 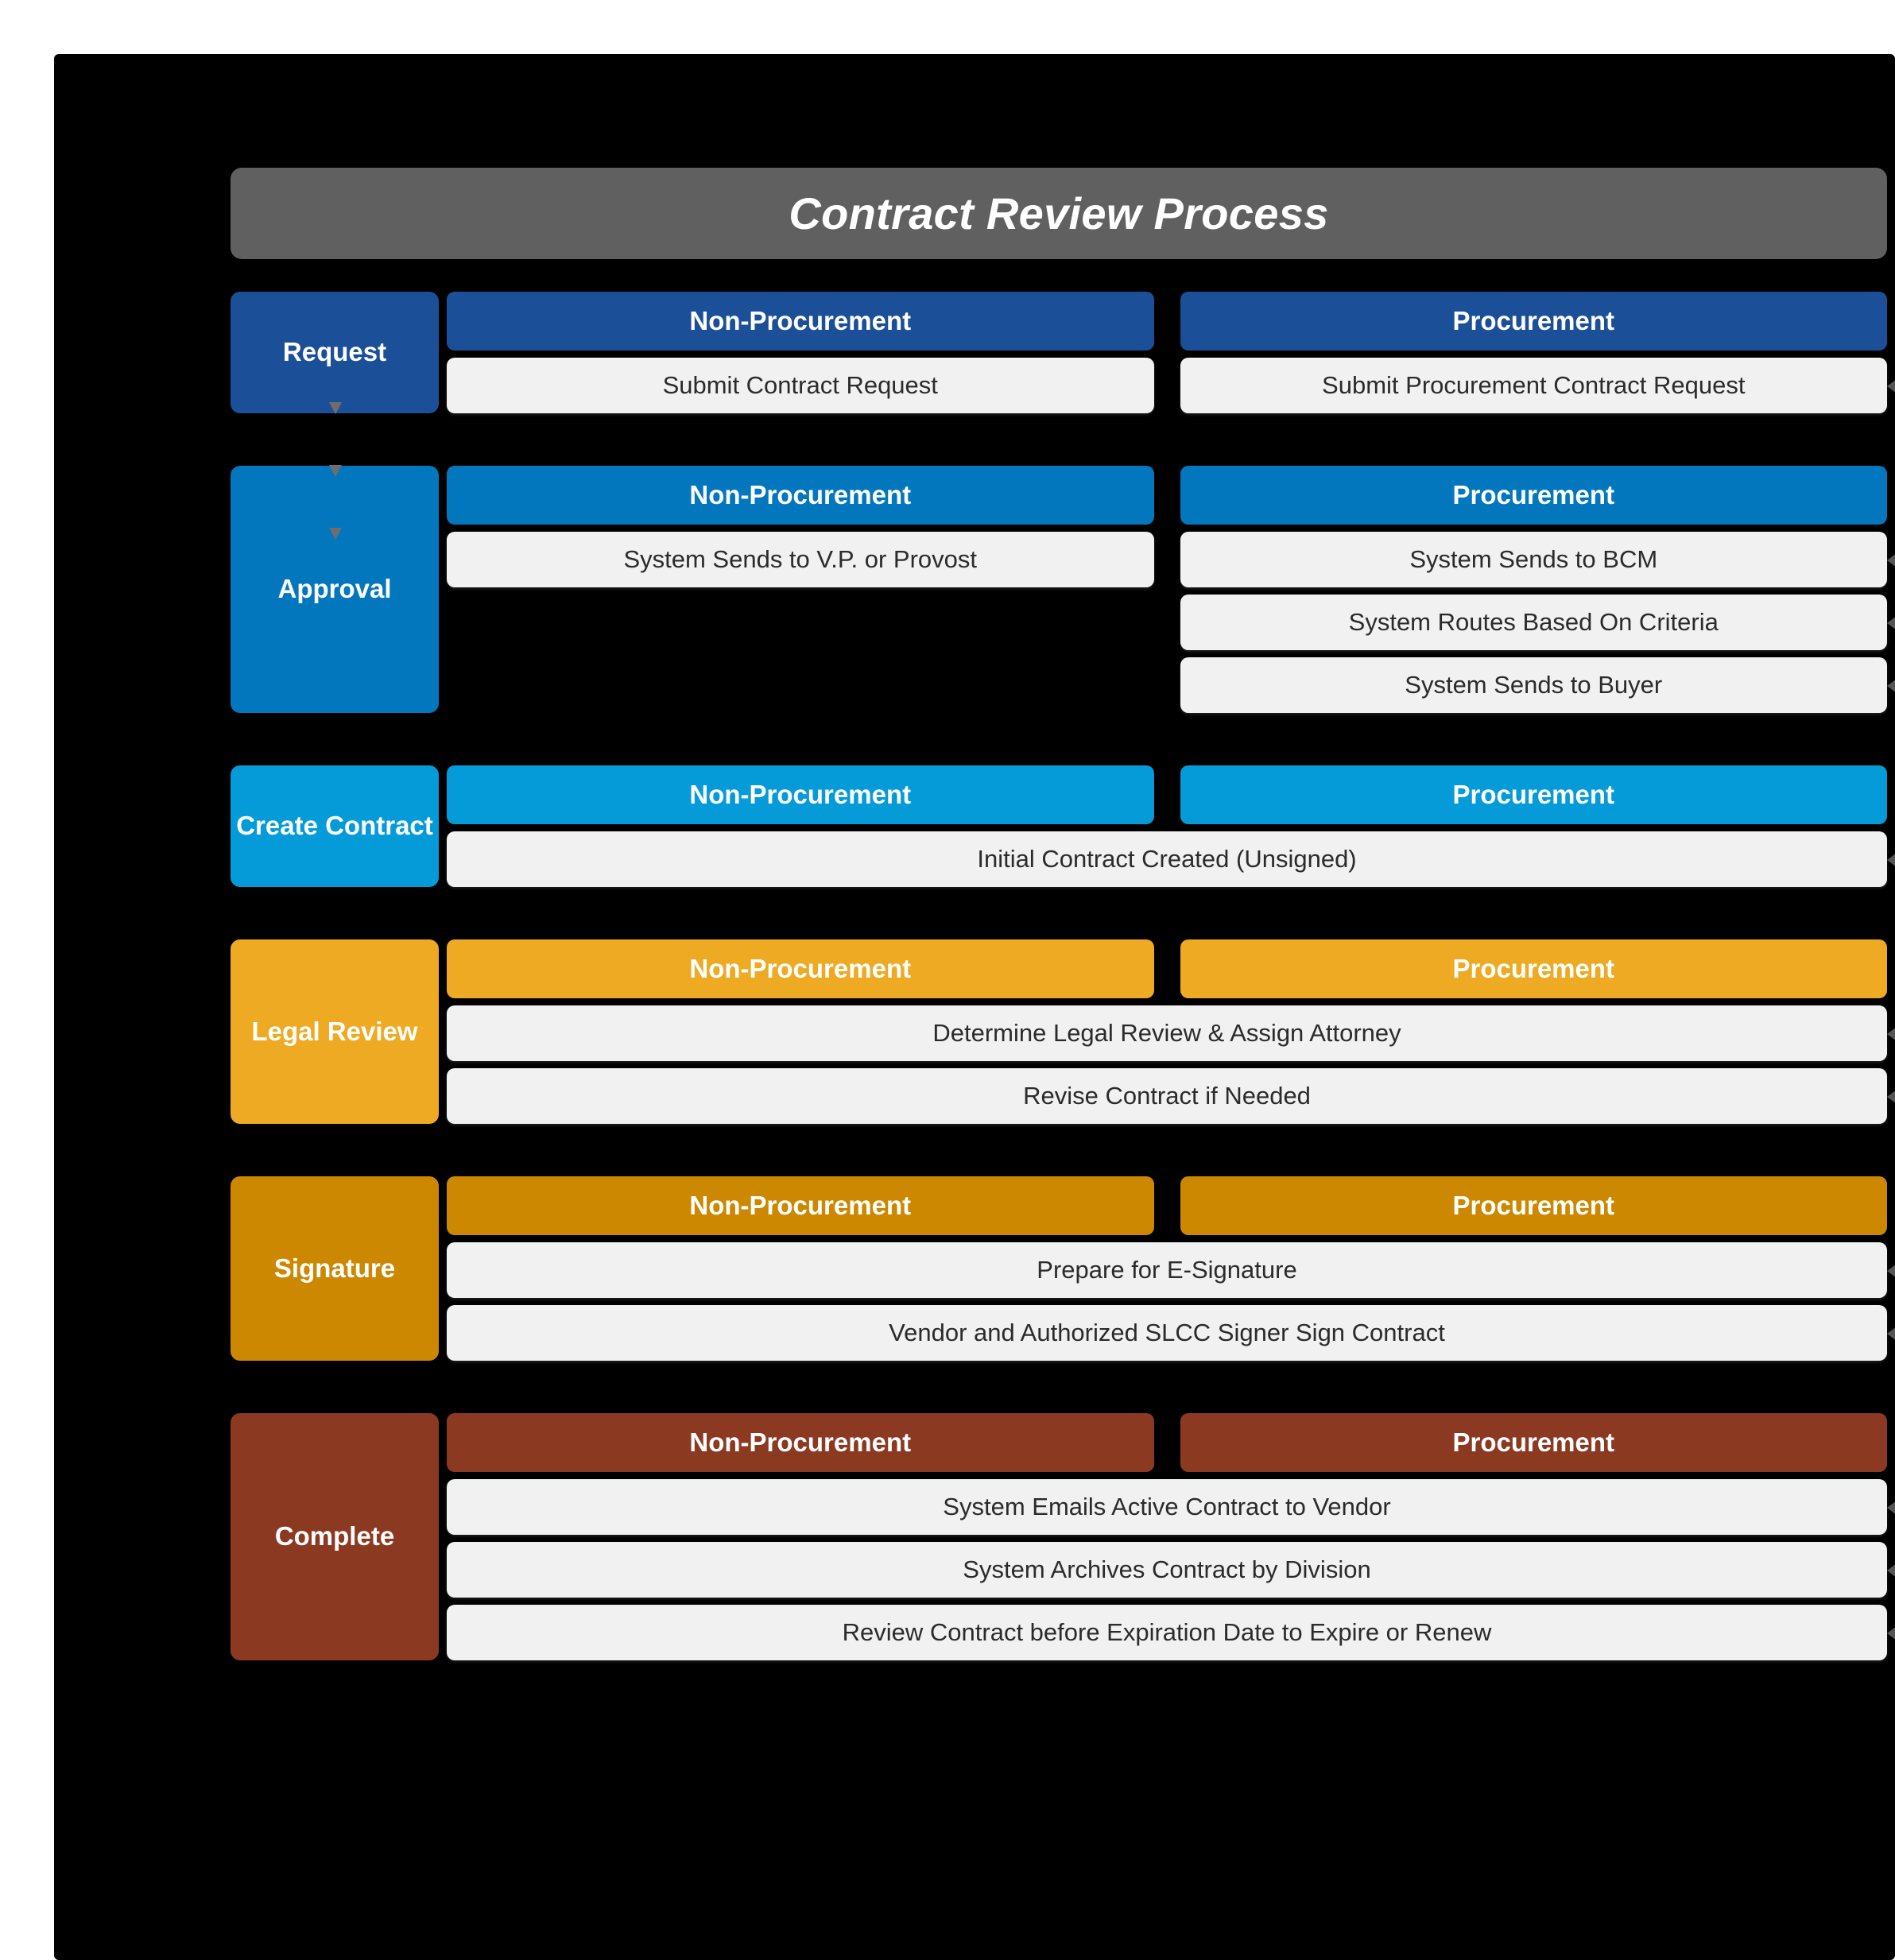 I want to click on stage-label-legal-review: Legal Review, so click(x=335, y=1031).